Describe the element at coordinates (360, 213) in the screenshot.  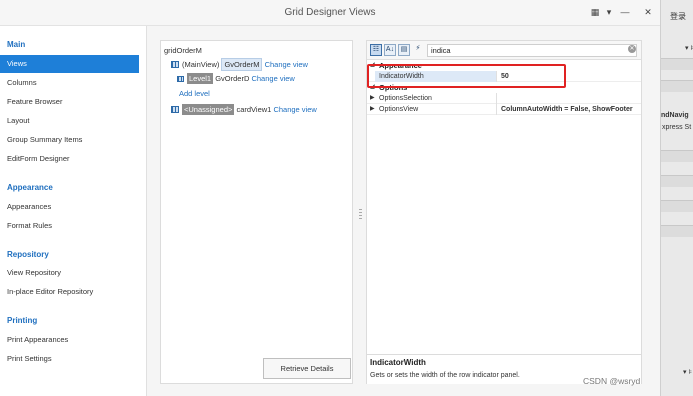
I see `splitter-handle` at that location.